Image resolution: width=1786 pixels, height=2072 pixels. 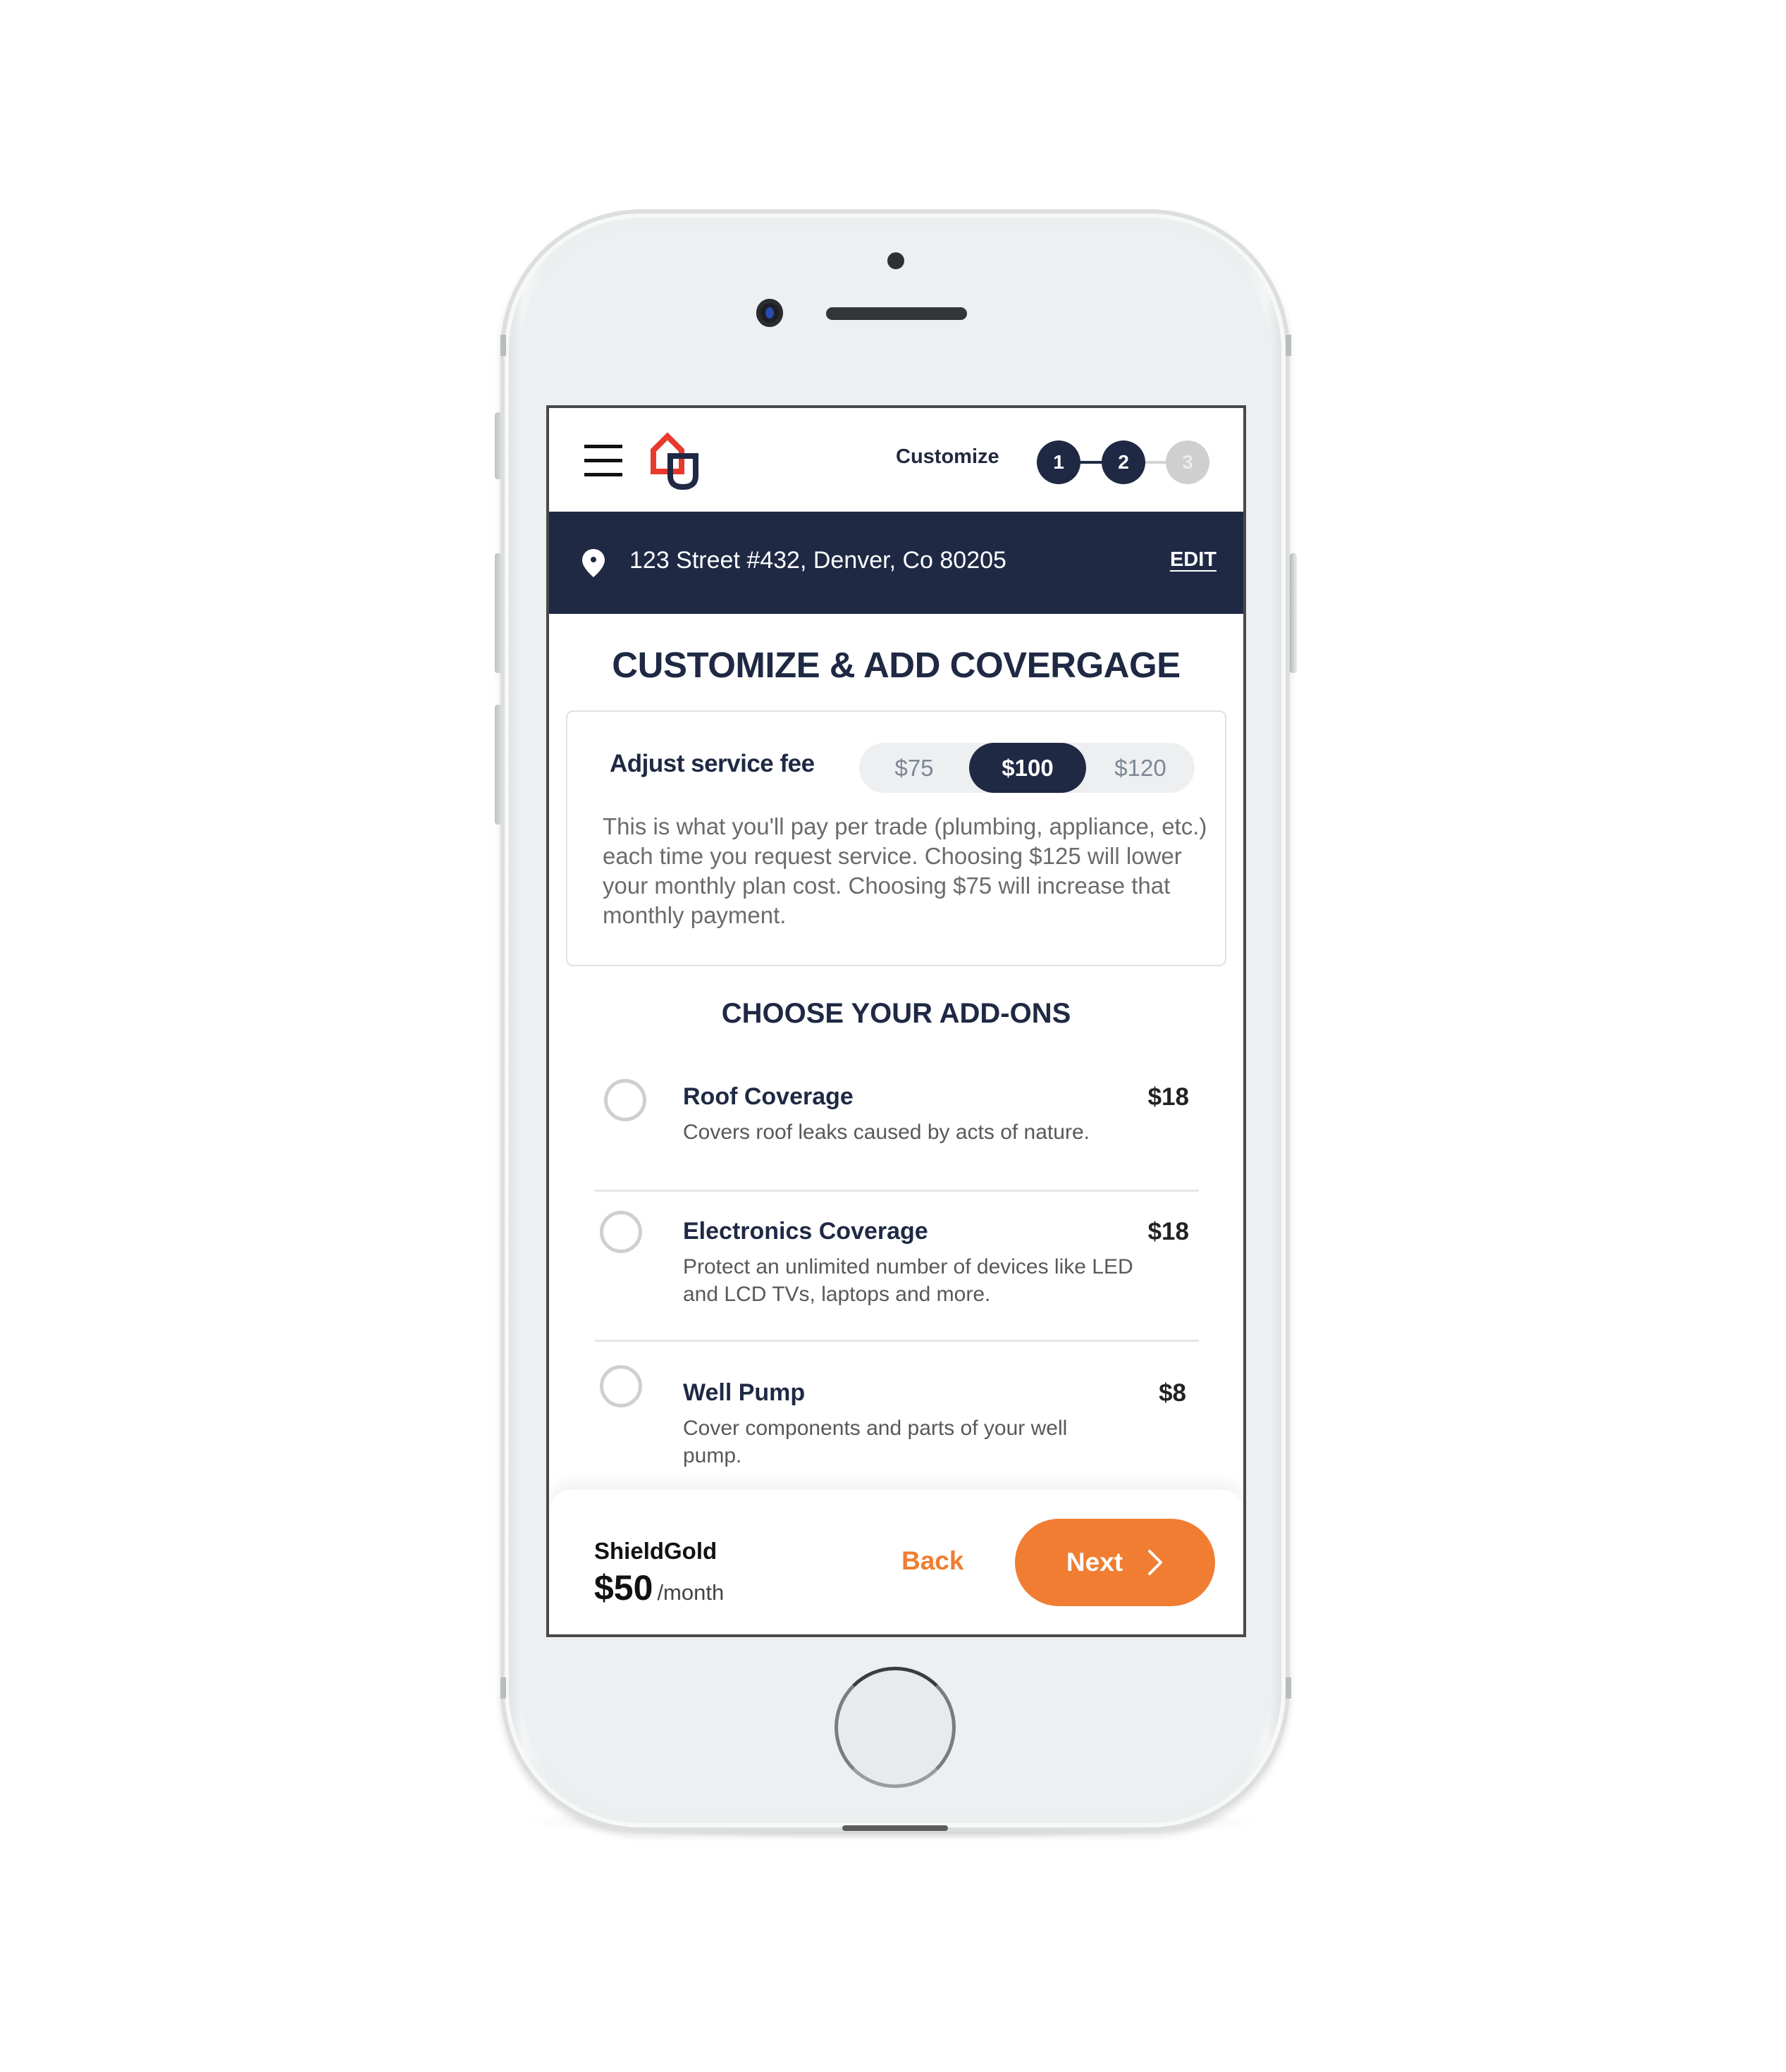 What do you see at coordinates (896, 1013) in the screenshot?
I see `addons-heading: CHOOSE YOUR ADD-ONS` at bounding box center [896, 1013].